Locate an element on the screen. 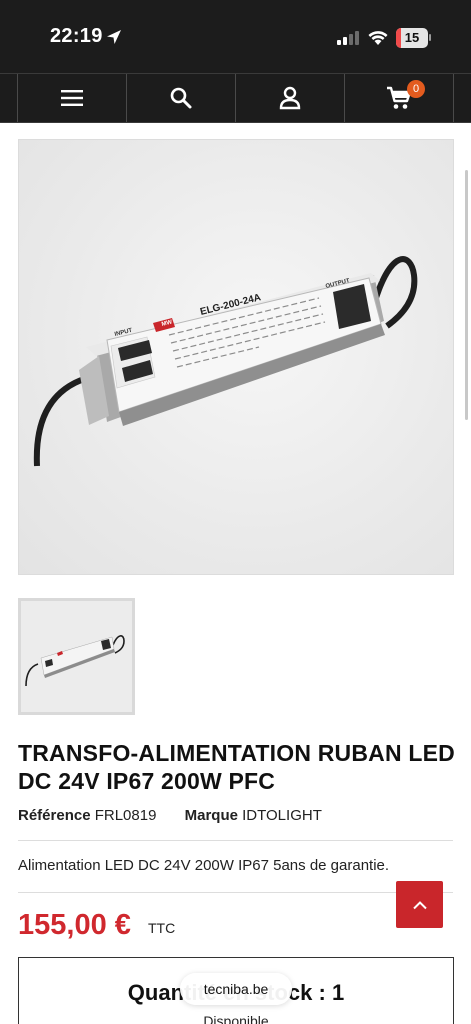 The width and height of the screenshot is (471, 1024). brand-label: Marque is located at coordinates (211, 815).